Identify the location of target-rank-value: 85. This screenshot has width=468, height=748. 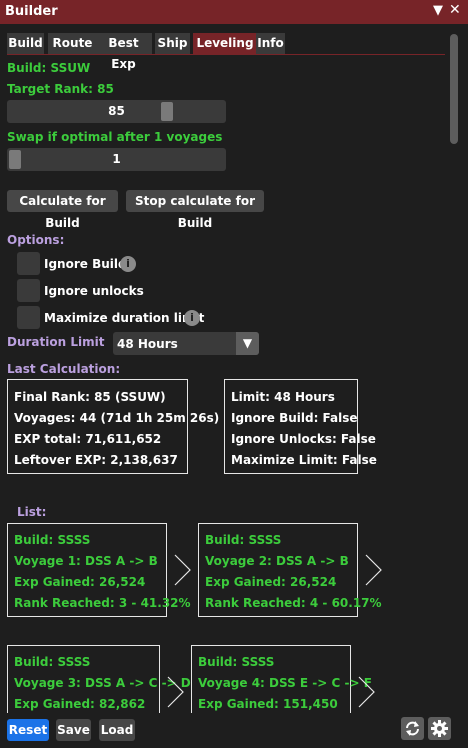
(116, 111).